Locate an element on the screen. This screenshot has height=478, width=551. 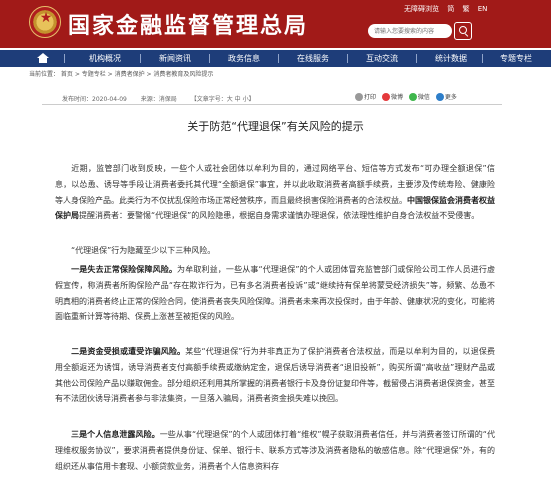
risk-heading: 三是个人信息泄露风险。 is located at coordinates (115, 434).